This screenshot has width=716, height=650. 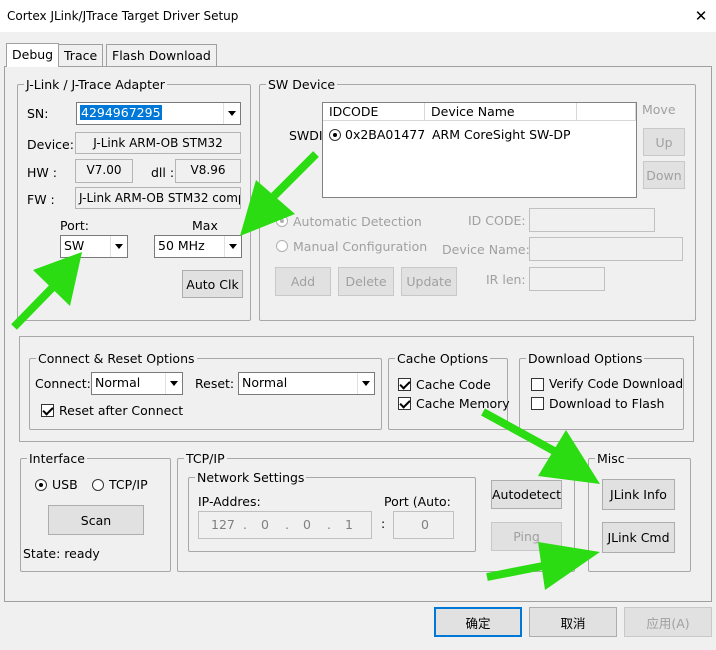 What do you see at coordinates (540, 446) in the screenshot?
I see `arrow-to-jlink-info` at bounding box center [540, 446].